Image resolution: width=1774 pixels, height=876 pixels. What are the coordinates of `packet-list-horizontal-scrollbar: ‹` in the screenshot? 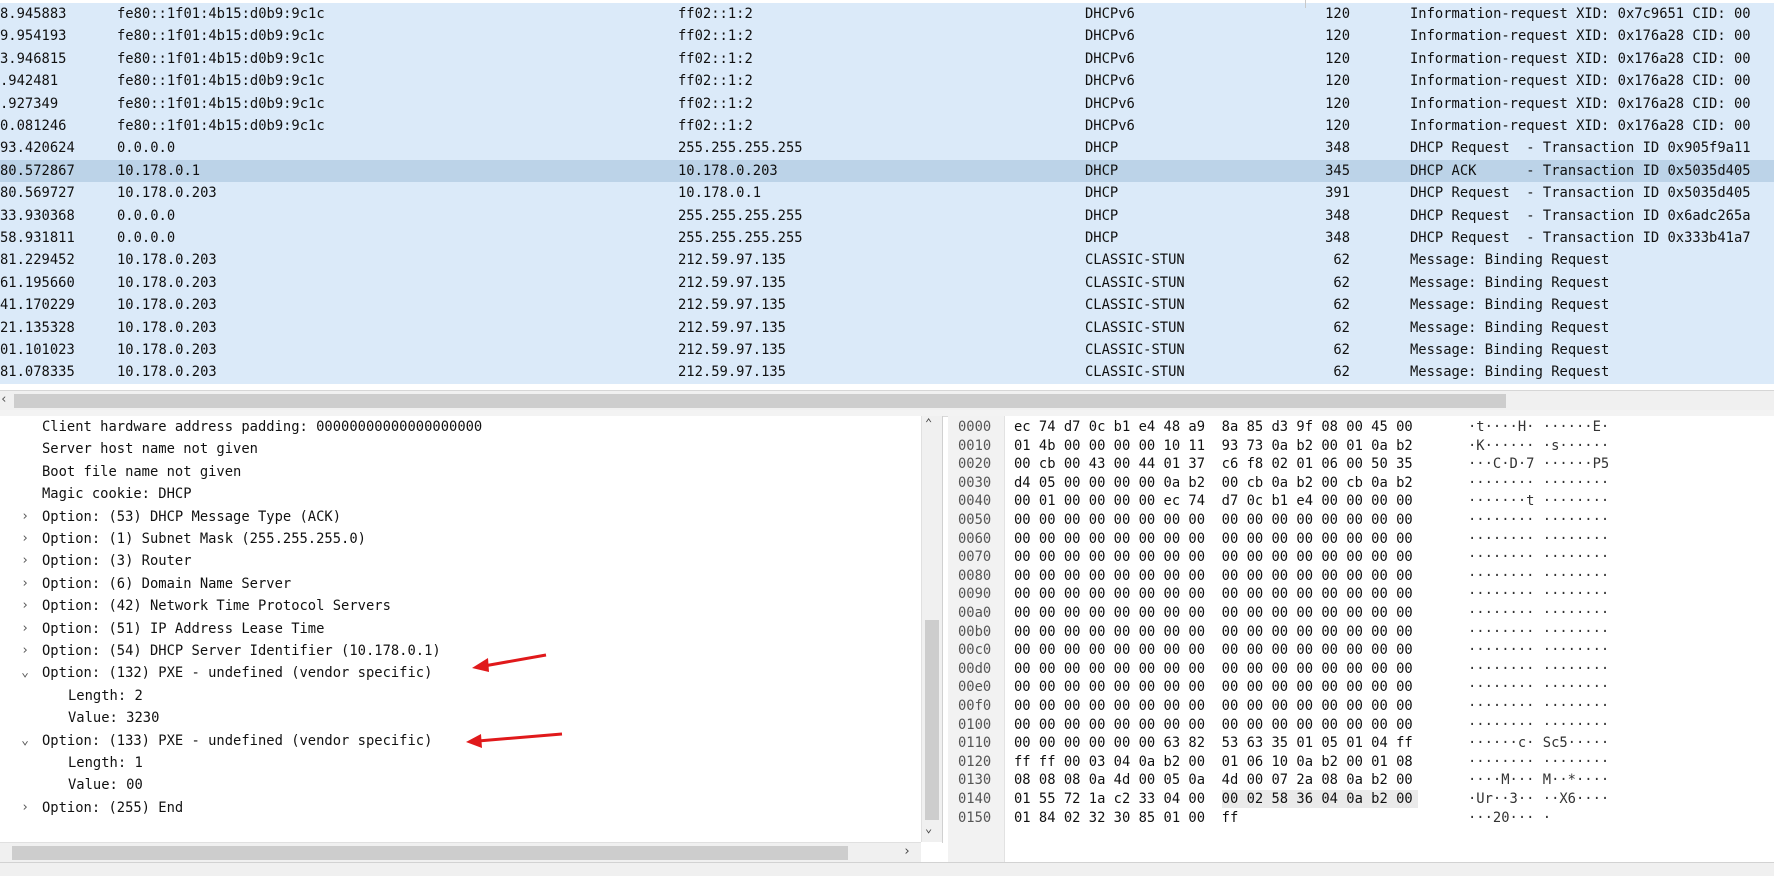 It's located at (887, 400).